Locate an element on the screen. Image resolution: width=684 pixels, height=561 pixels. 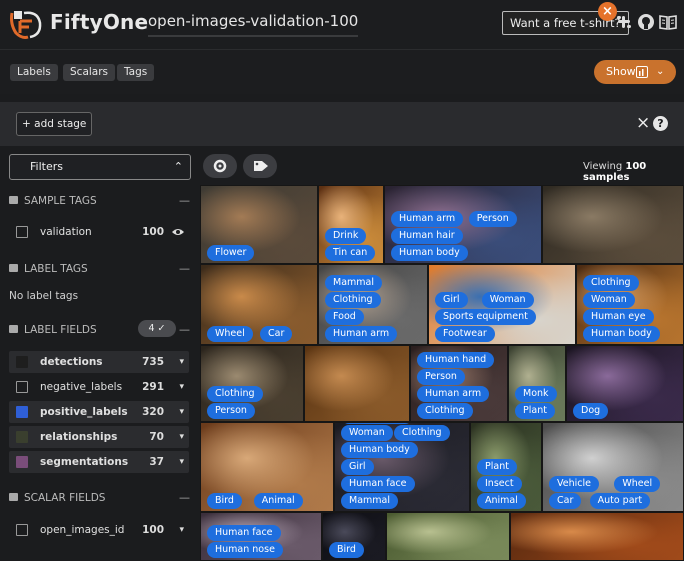
sample-thumbnail: Human face Human nose is located at coordinates (261, 536).